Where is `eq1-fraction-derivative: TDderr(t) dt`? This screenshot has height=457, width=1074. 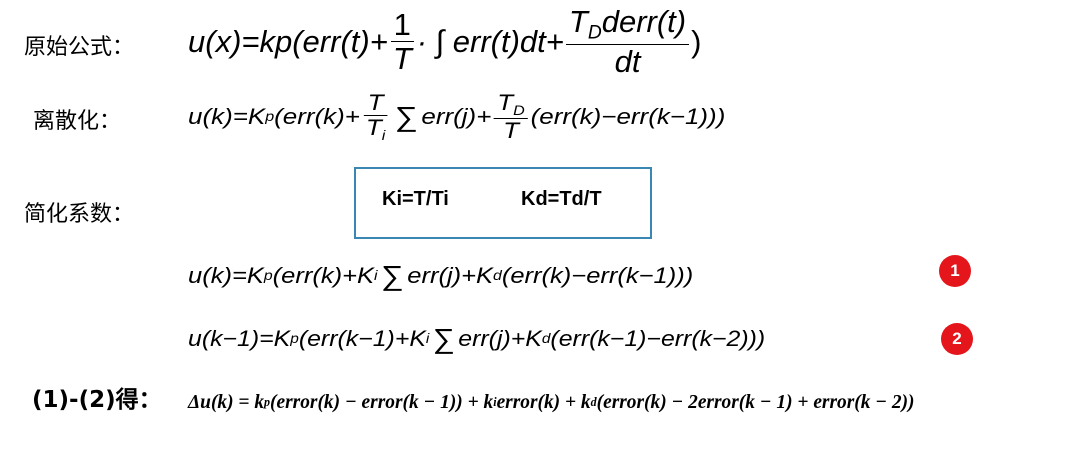
eq1-fraction-derivative: TDderr(t) dt is located at coordinates (627, 41).